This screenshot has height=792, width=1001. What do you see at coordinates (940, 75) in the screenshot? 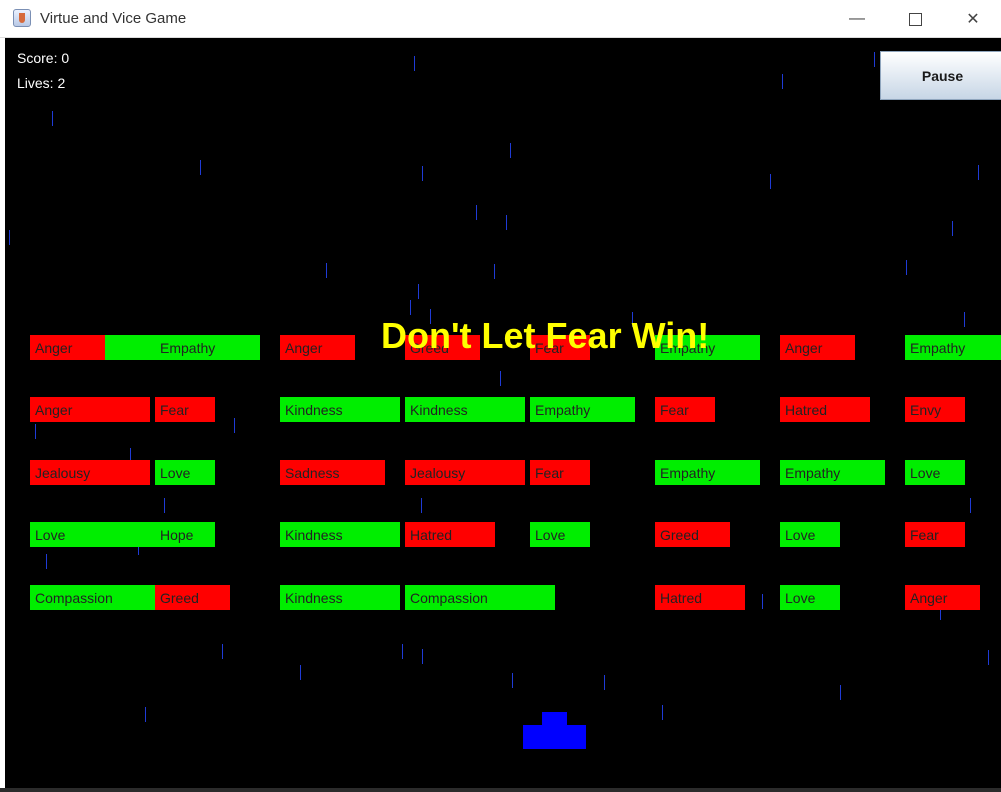
I see `pause-button: Pause` at bounding box center [940, 75].